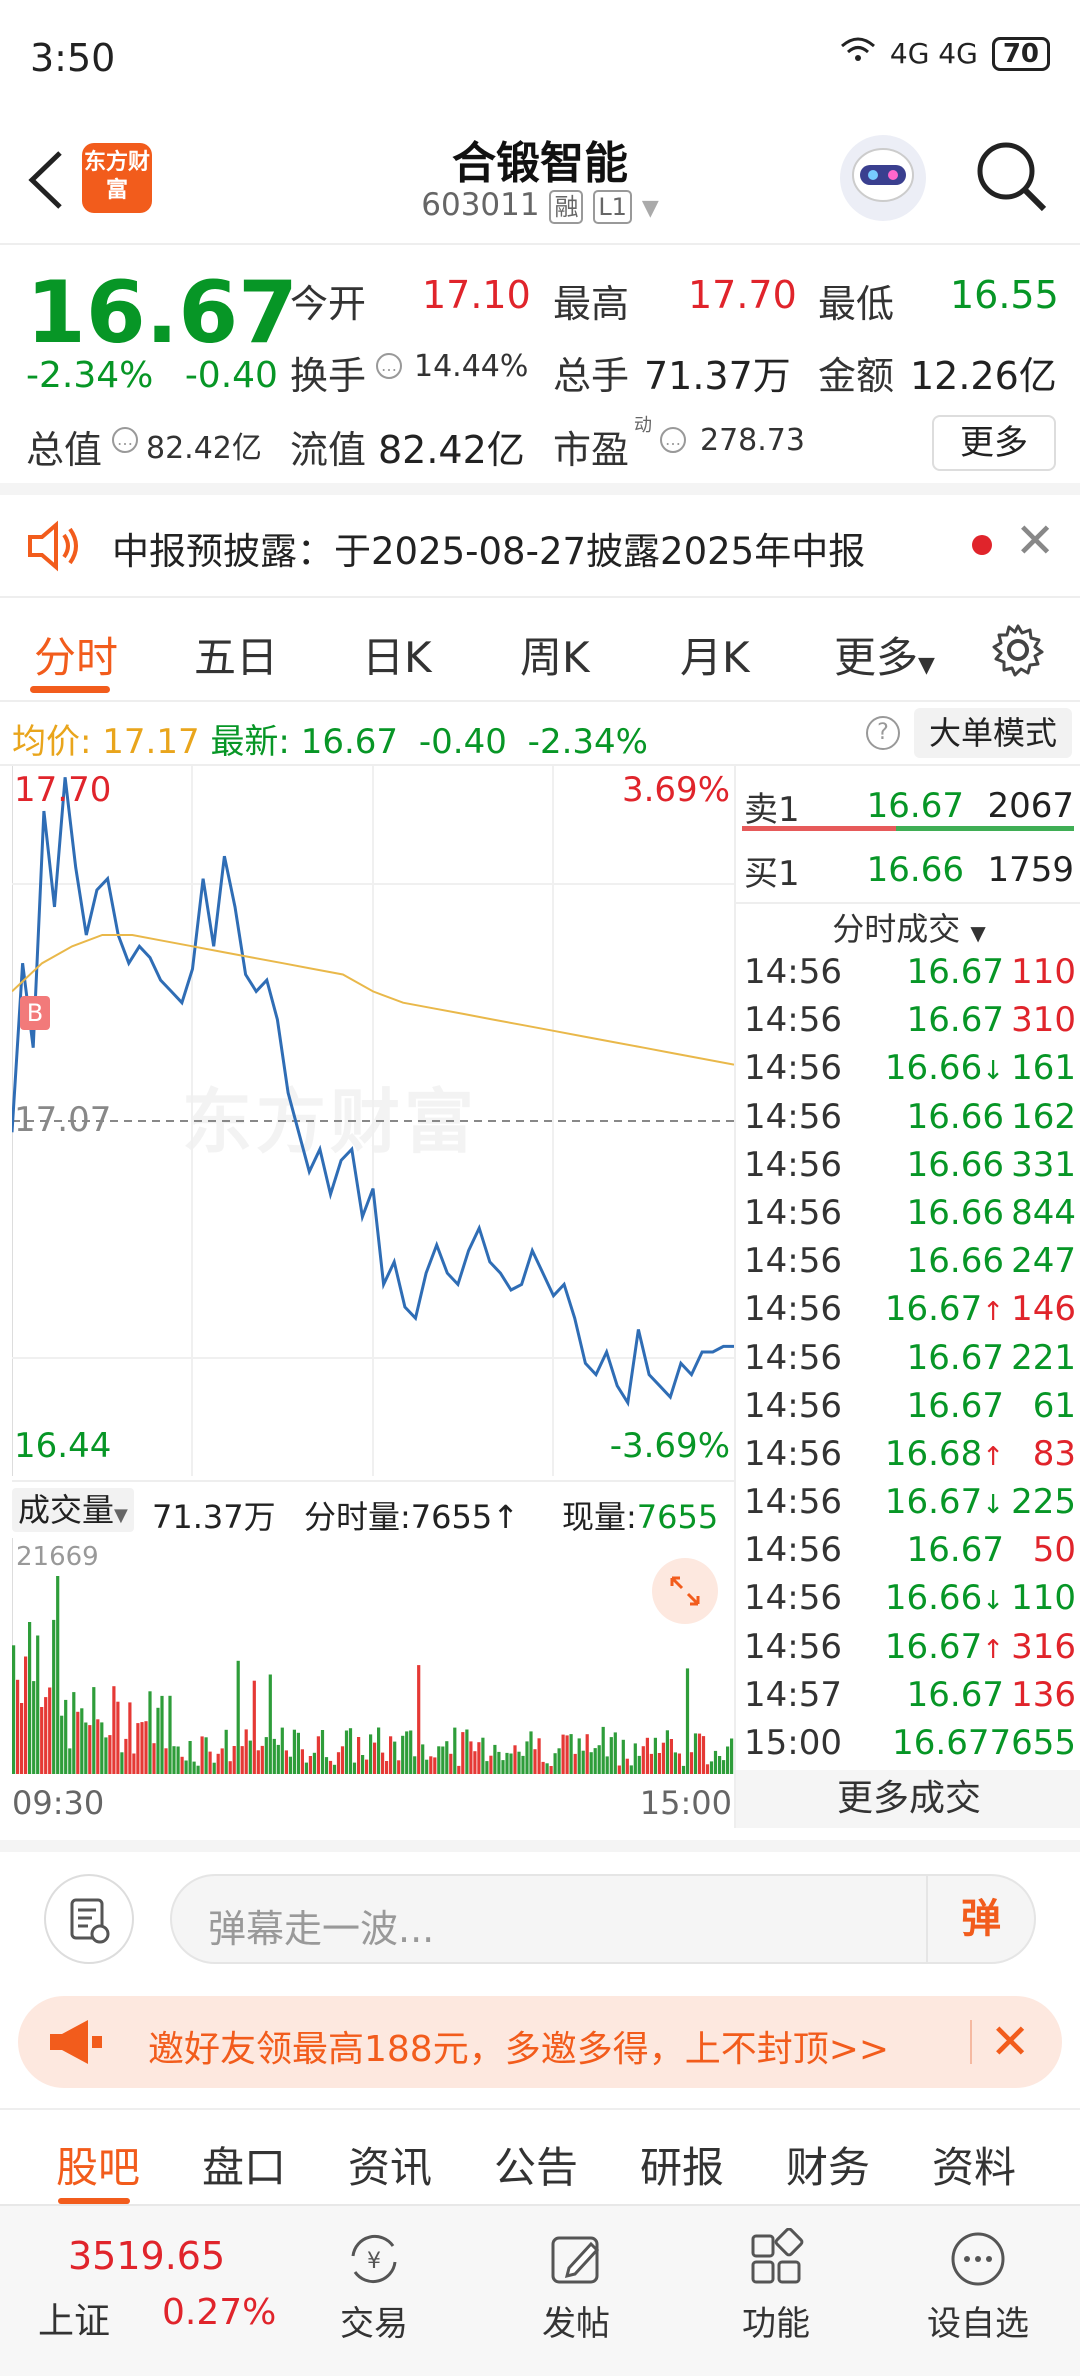 The image size is (1080, 2376). What do you see at coordinates (540, 2042) in the screenshot?
I see `invite-promo-banner: 邀好友领最高188元，多邀多得，上不封顶>> ✕` at bounding box center [540, 2042].